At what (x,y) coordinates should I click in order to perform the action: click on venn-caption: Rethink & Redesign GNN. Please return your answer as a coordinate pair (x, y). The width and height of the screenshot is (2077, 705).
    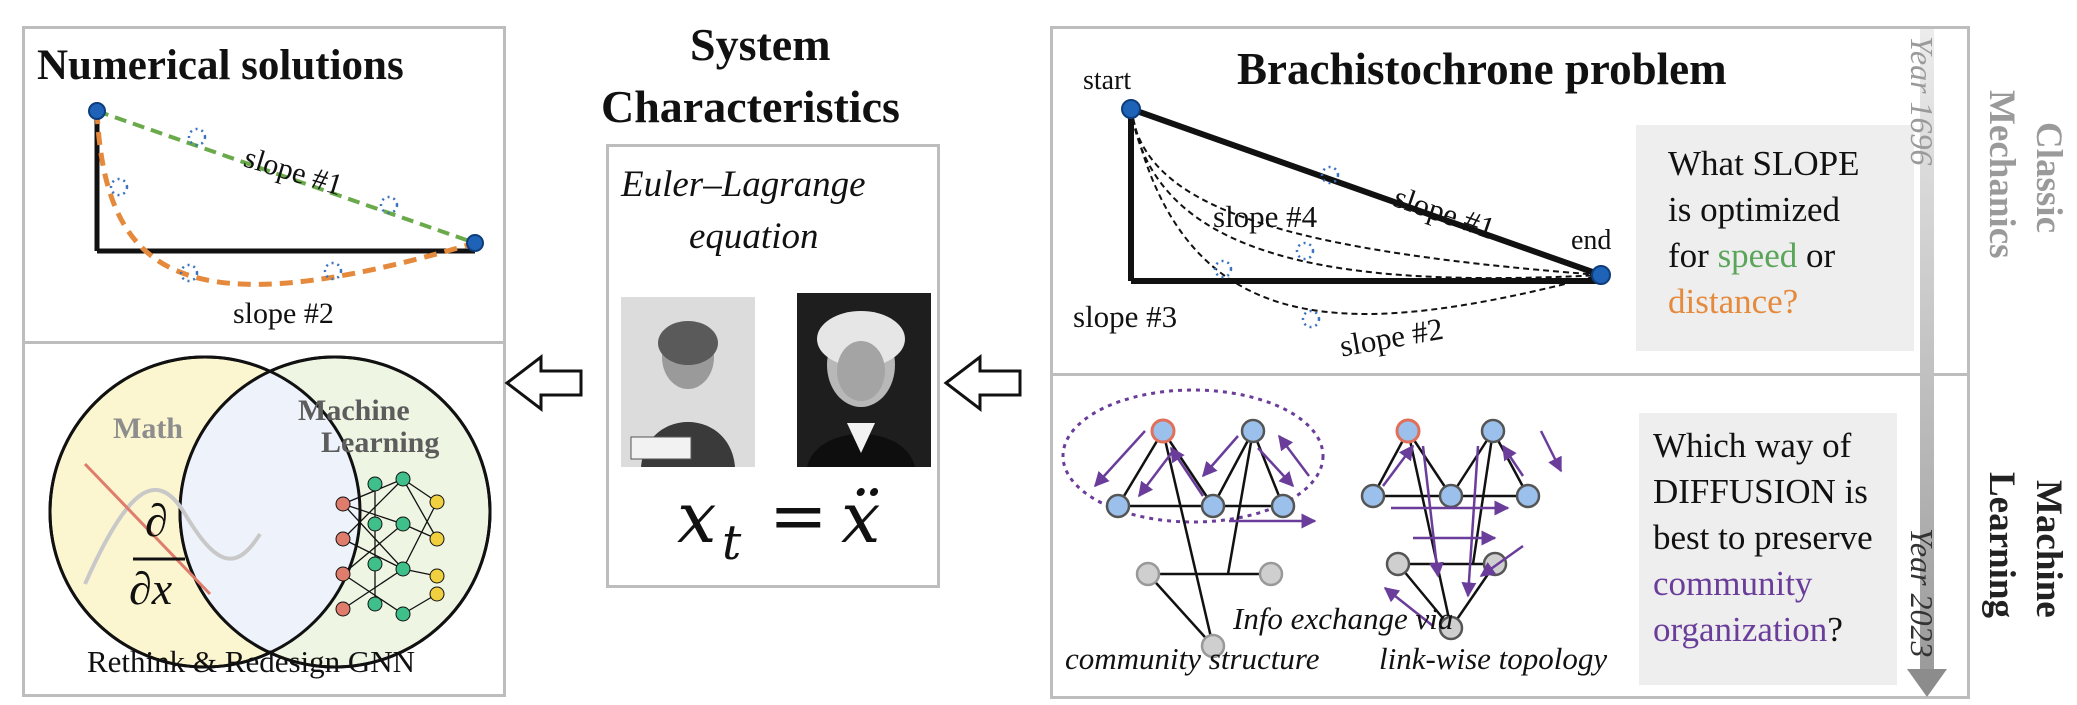
    Looking at the image, I should click on (251, 661).